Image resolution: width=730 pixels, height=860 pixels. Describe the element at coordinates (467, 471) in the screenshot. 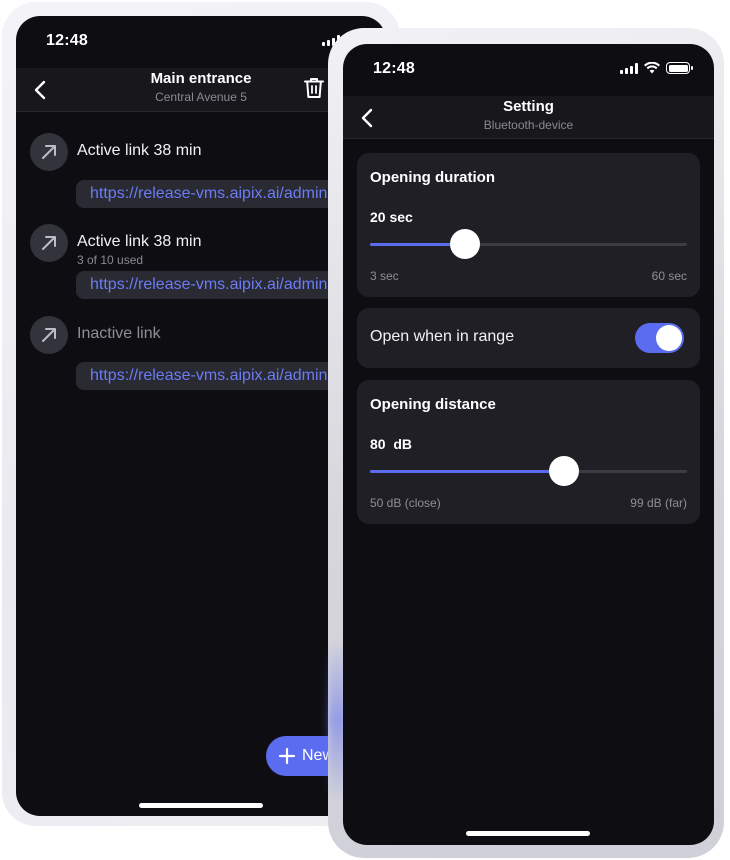

I see `slider-fill` at that location.